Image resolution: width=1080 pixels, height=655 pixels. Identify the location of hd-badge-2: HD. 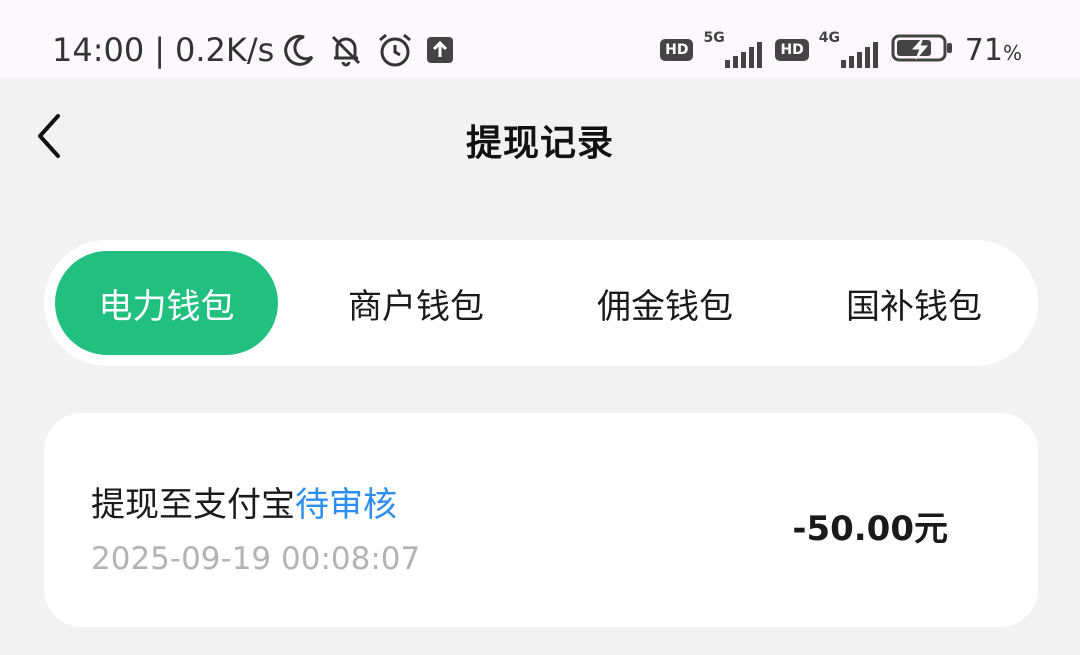
(792, 50).